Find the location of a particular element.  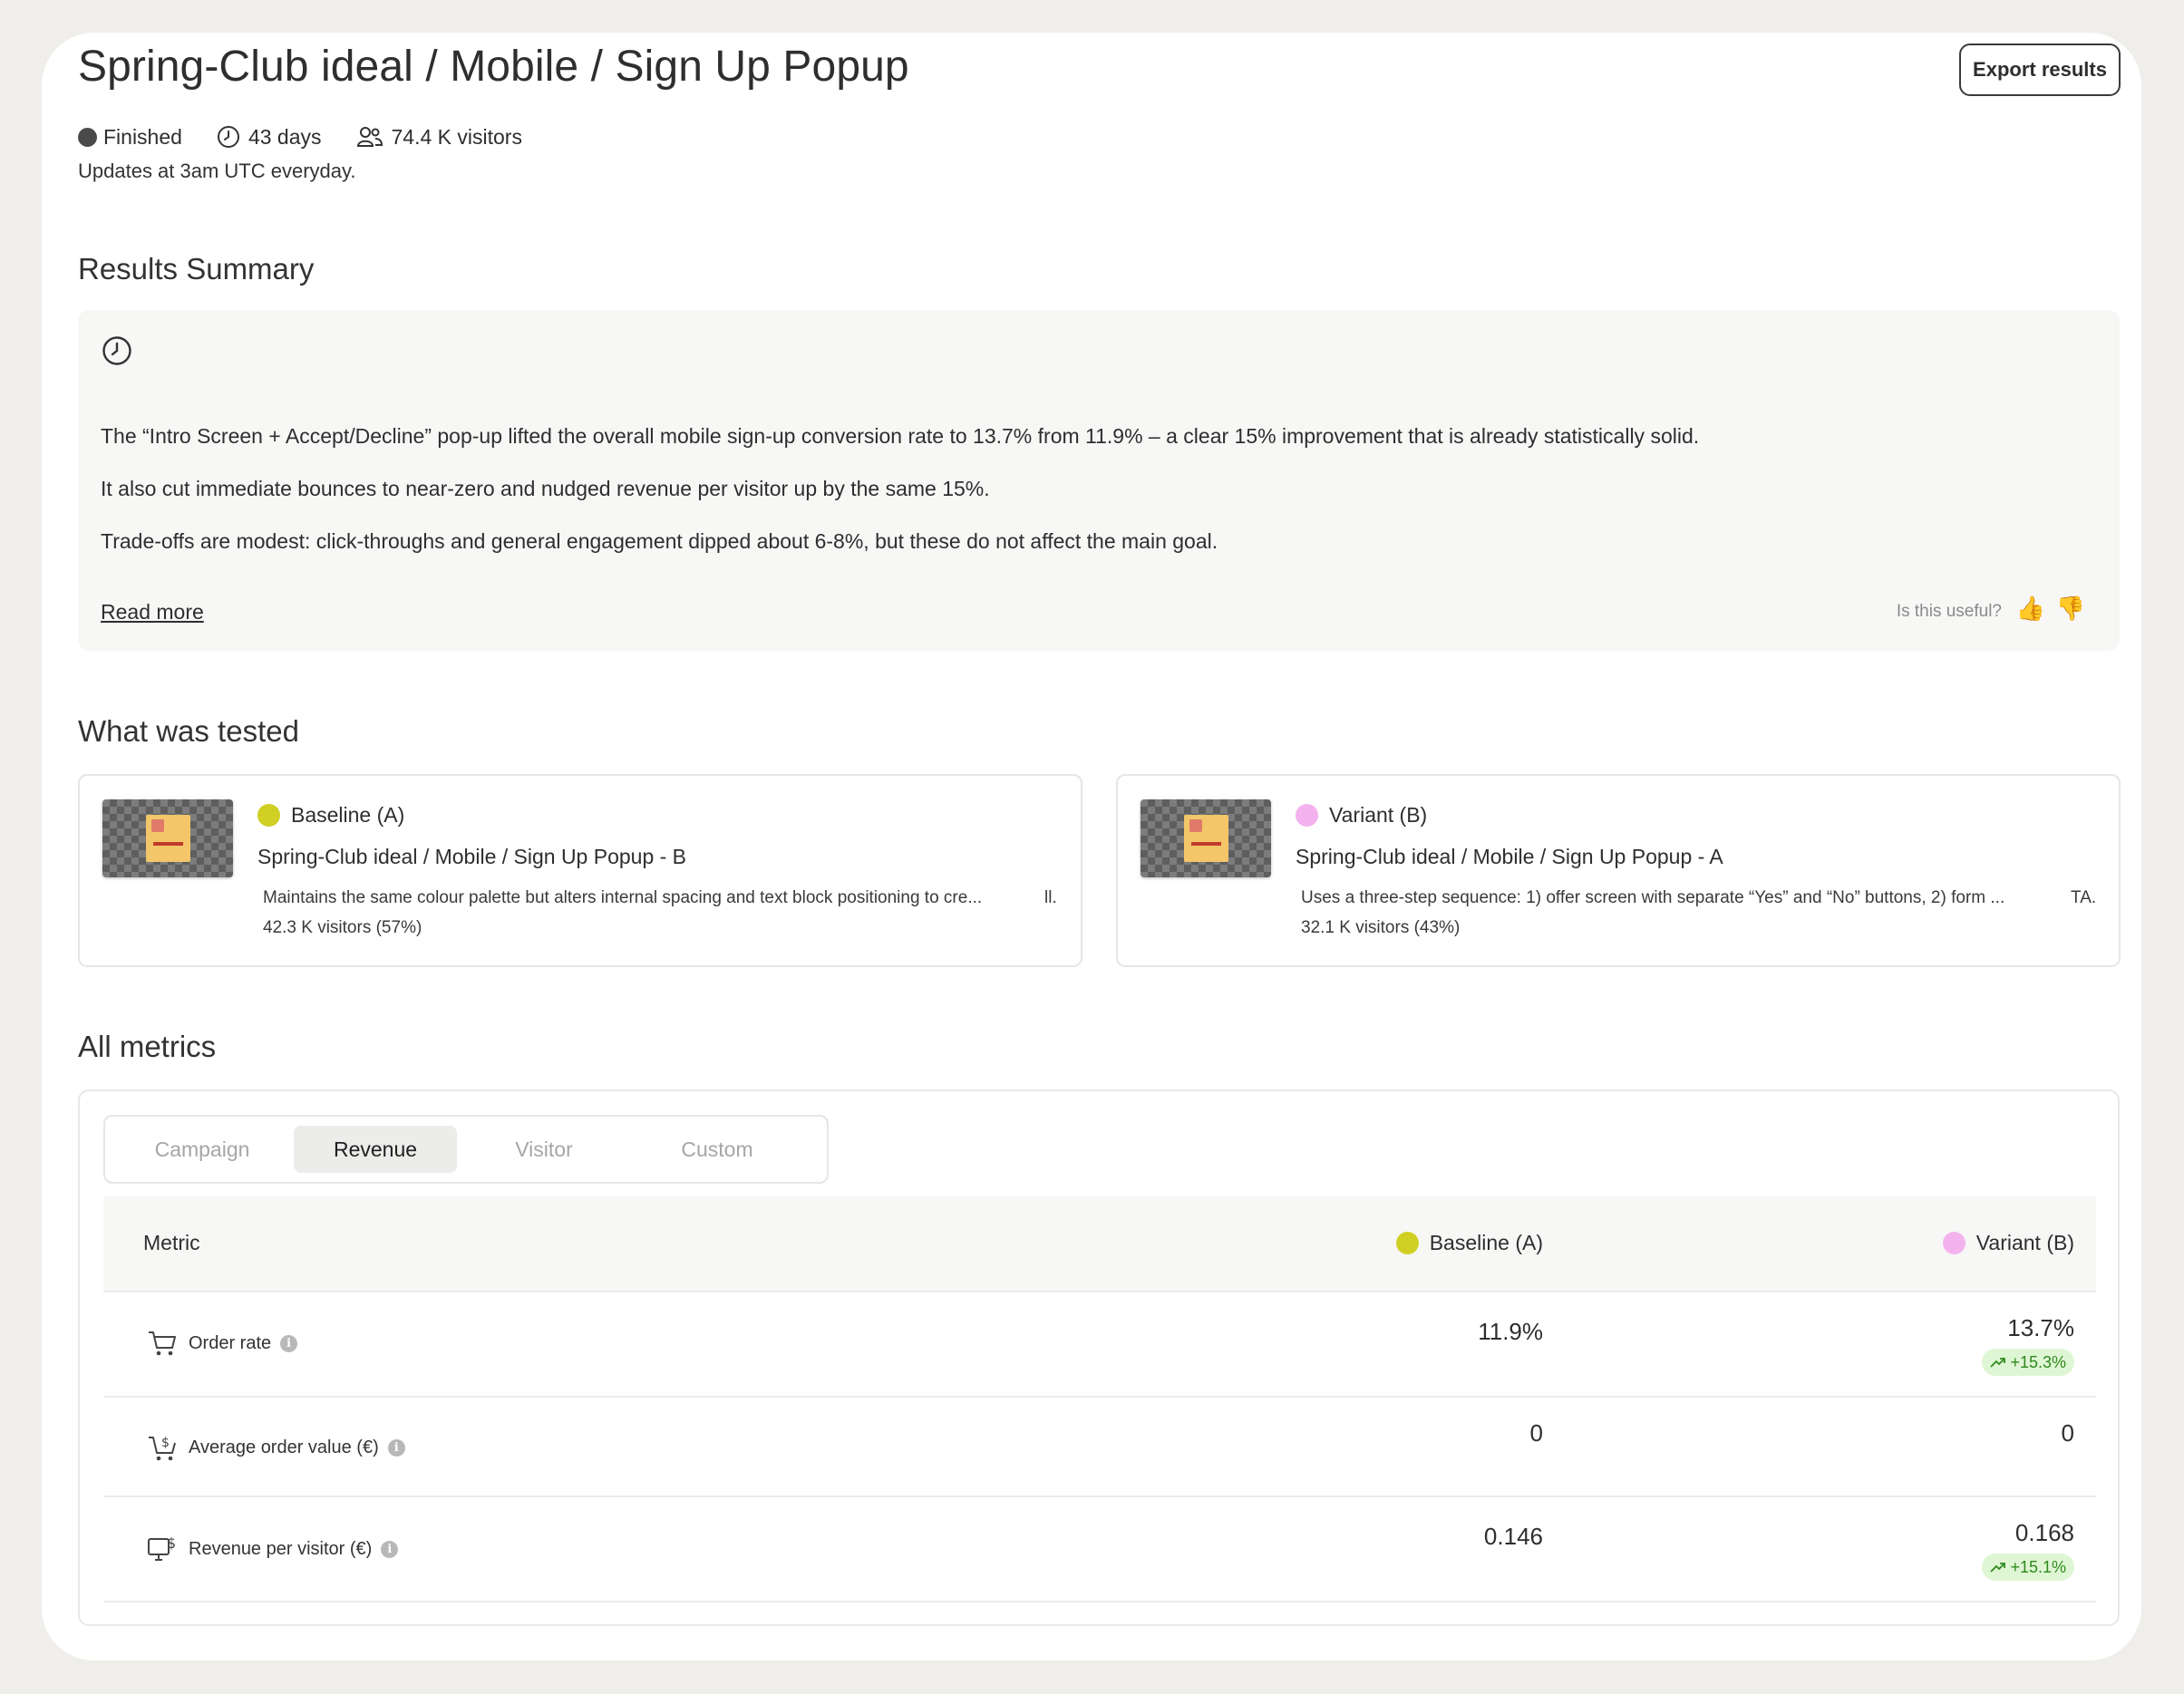

status-dot-icon is located at coordinates (87, 137).